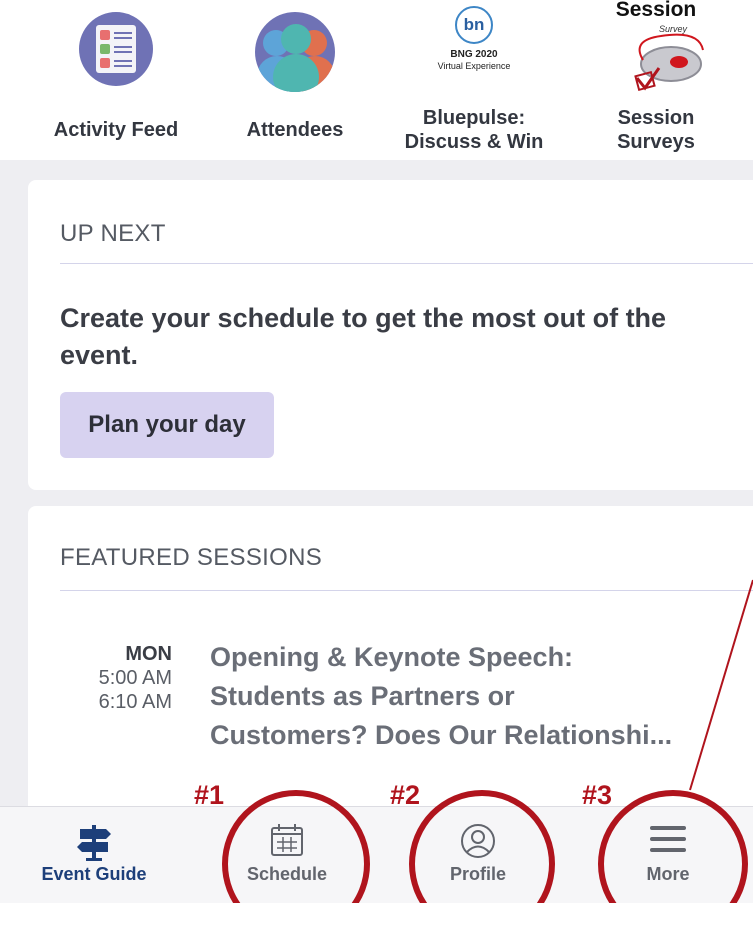  Describe the element at coordinates (597, 795) in the screenshot. I see `annotation-label-3: #3` at that location.